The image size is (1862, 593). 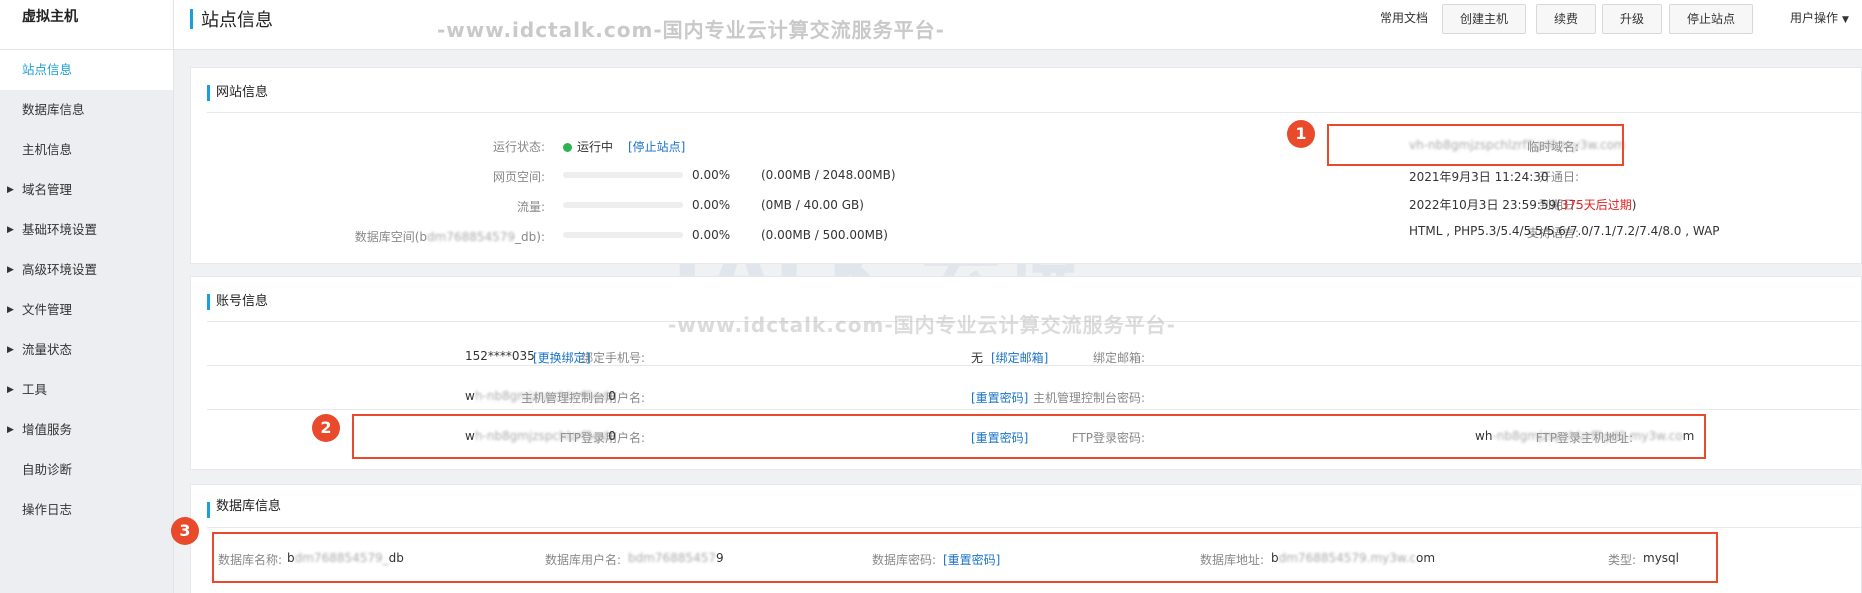 I want to click on web-space-bar, so click(x=623, y=175).